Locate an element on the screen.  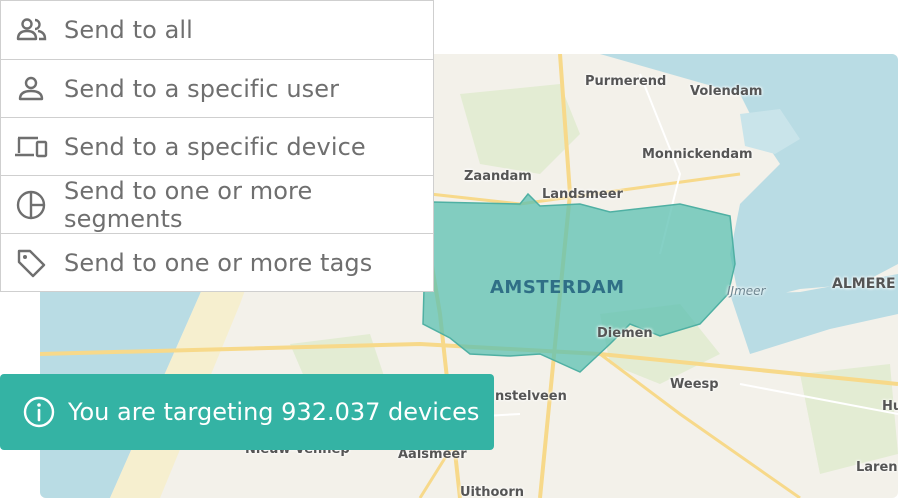
place-amsterdam: AMSTERDAM is located at coordinates (557, 287).